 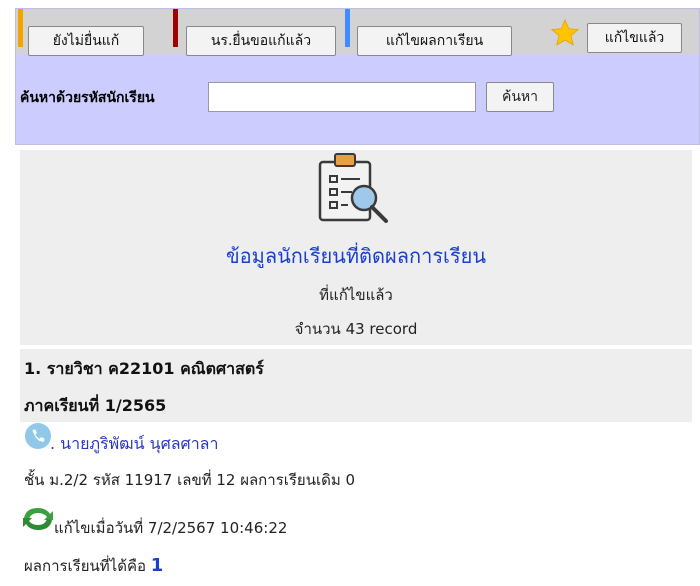 What do you see at coordinates (85, 566) in the screenshot?
I see `result-label: ผลการเรียนที่ได้คือ` at bounding box center [85, 566].